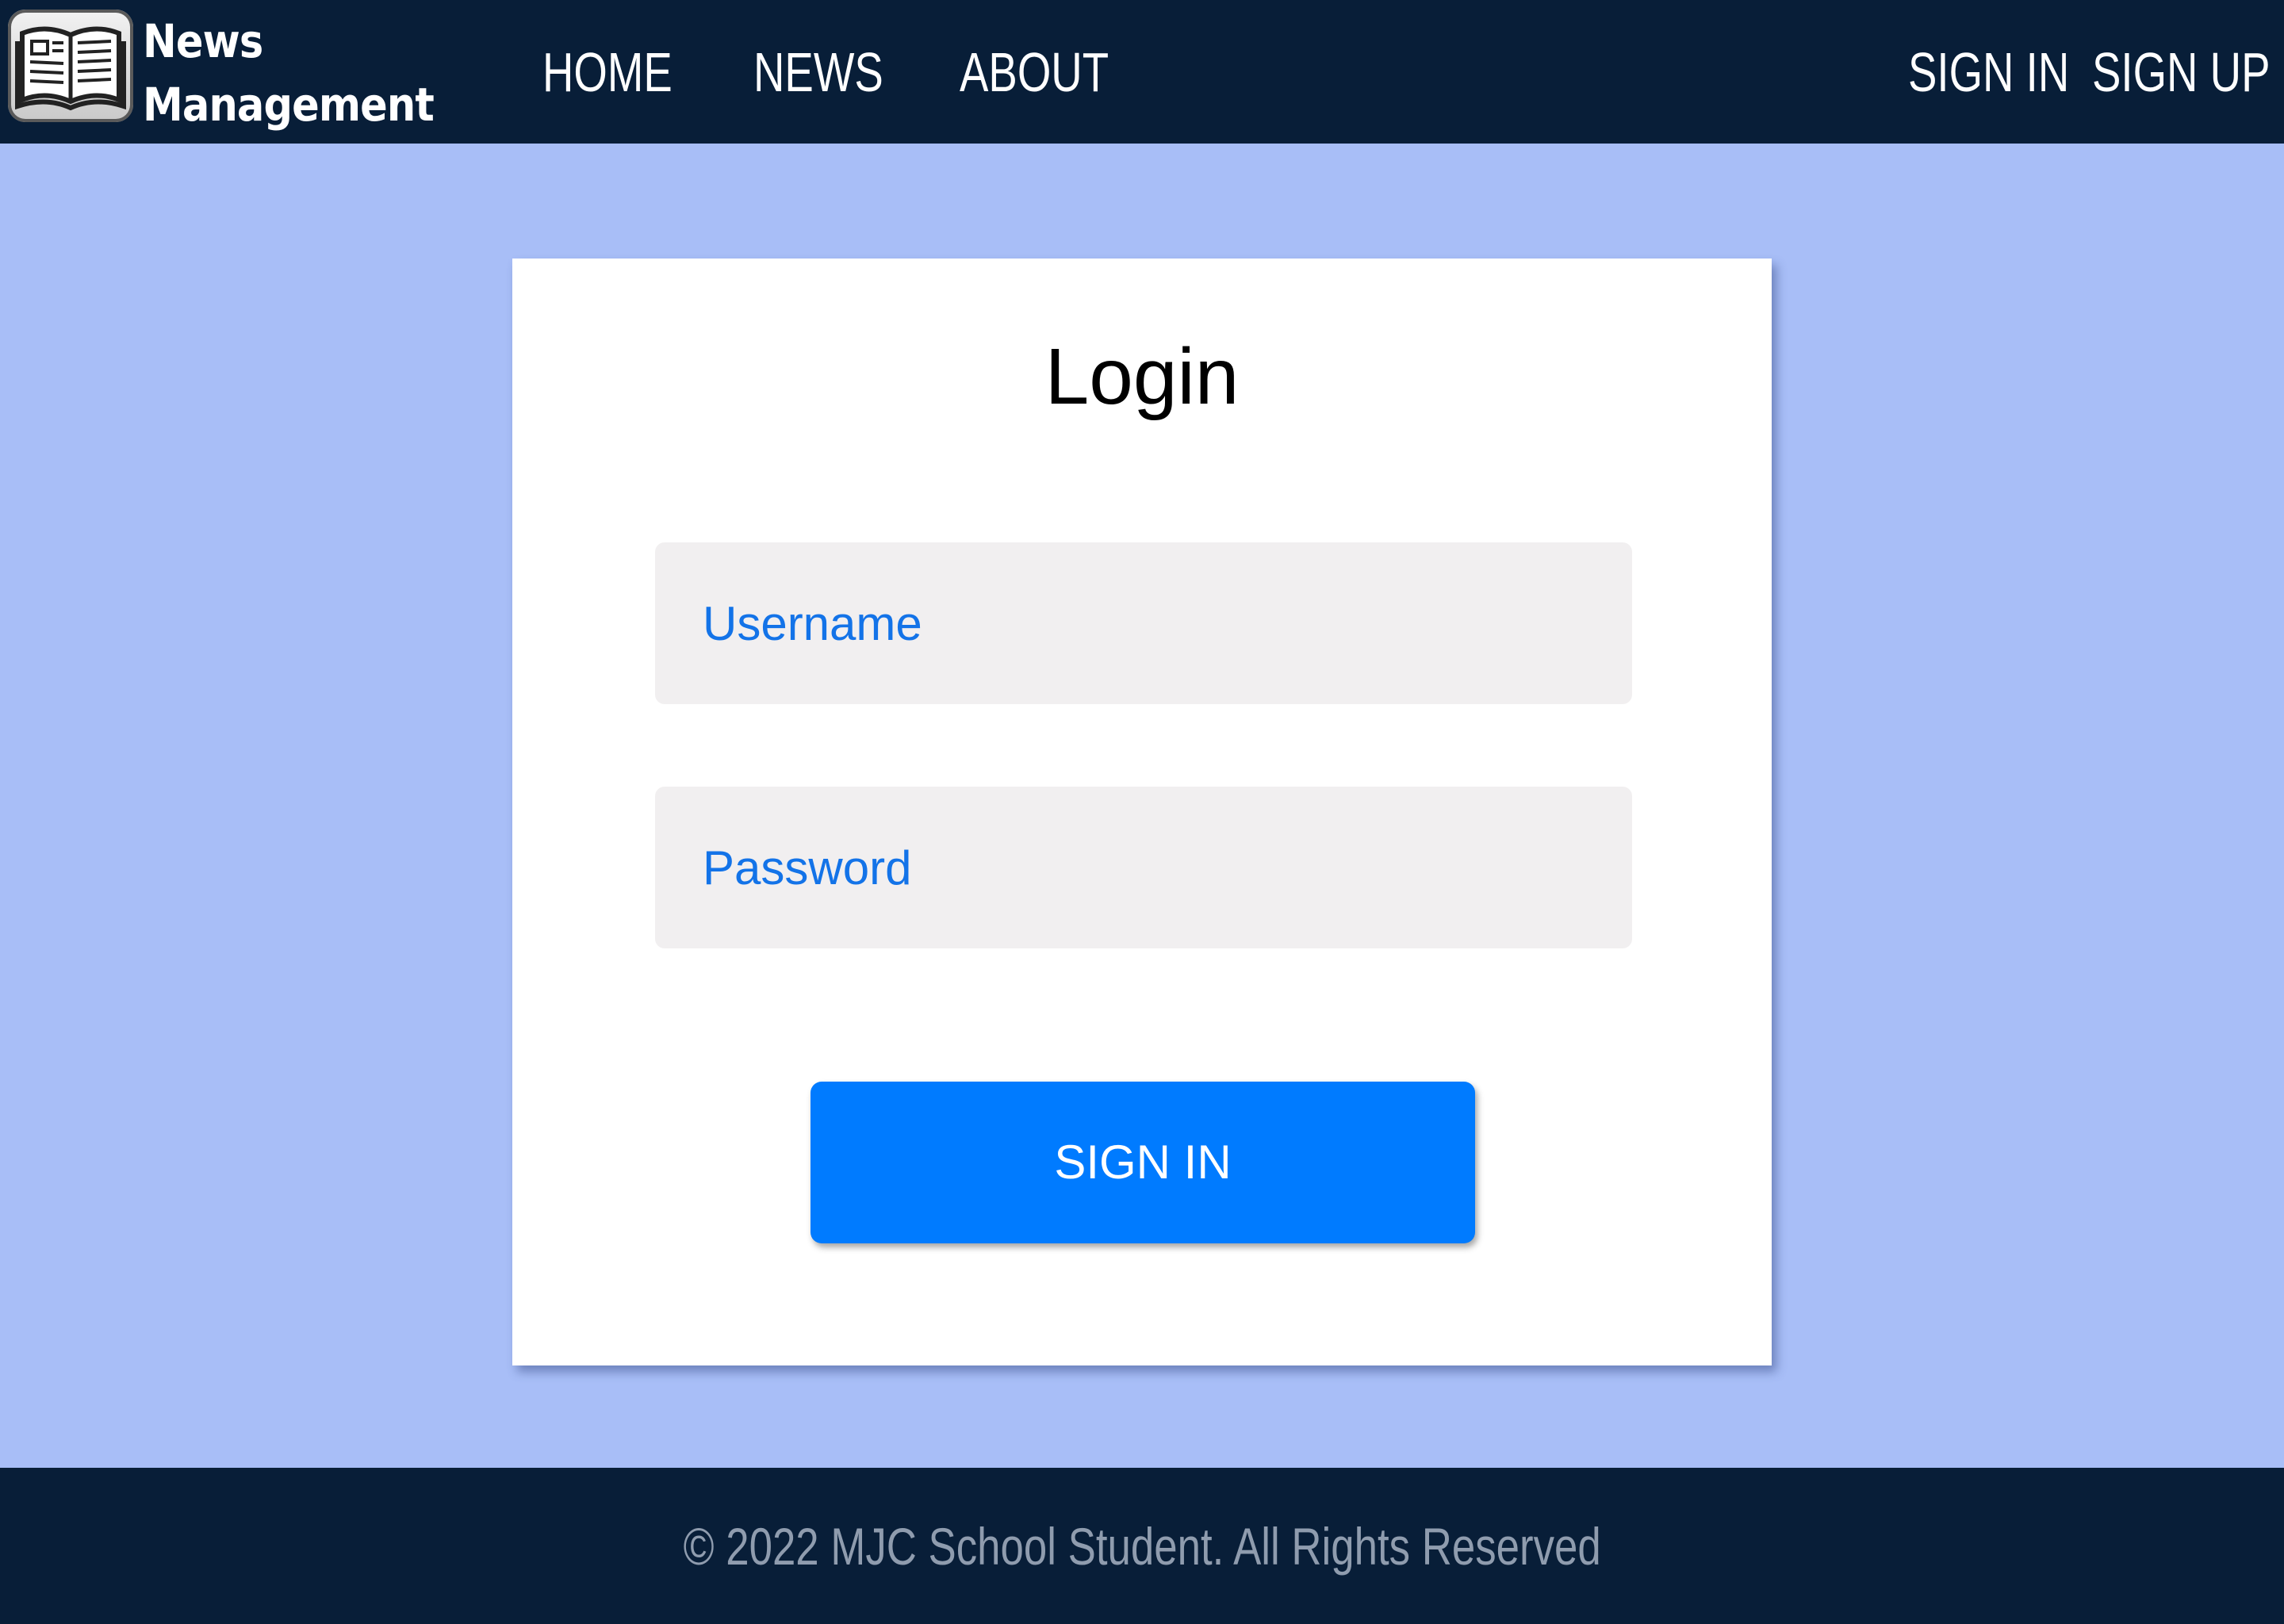 This screenshot has width=2284, height=1624. I want to click on nav-home-link: HOME, so click(607, 72).